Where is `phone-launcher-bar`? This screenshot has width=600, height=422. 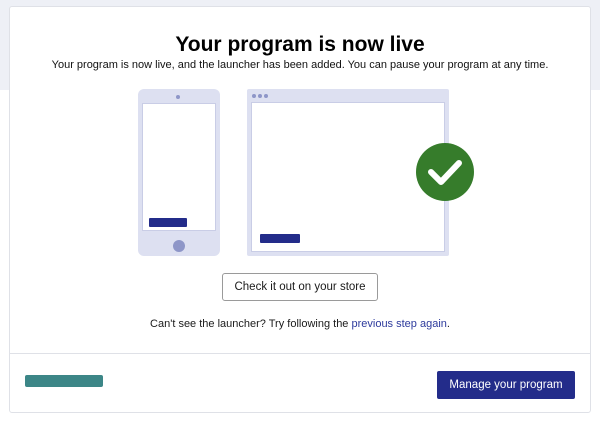 phone-launcher-bar is located at coordinates (168, 222).